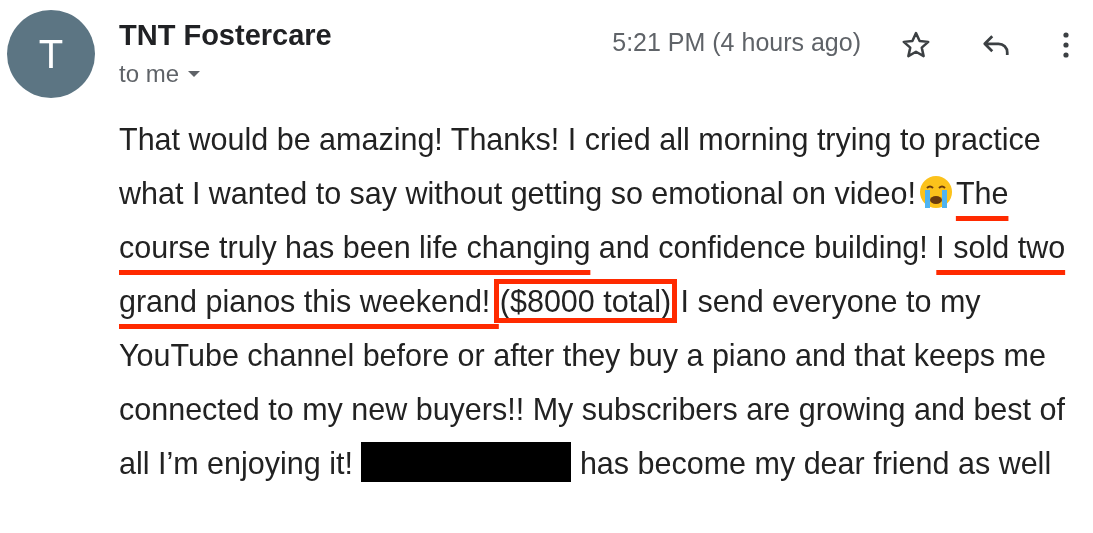 Image resolution: width=1093 pixels, height=533 pixels. What do you see at coordinates (149, 74) in the screenshot?
I see `recipient-label: to me` at bounding box center [149, 74].